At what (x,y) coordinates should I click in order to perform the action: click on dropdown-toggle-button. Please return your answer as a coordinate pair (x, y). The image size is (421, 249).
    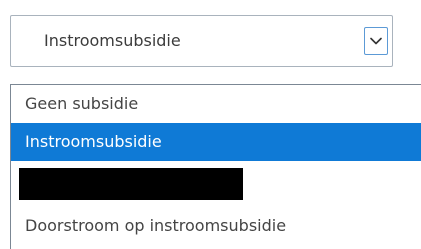
    Looking at the image, I should click on (376, 41).